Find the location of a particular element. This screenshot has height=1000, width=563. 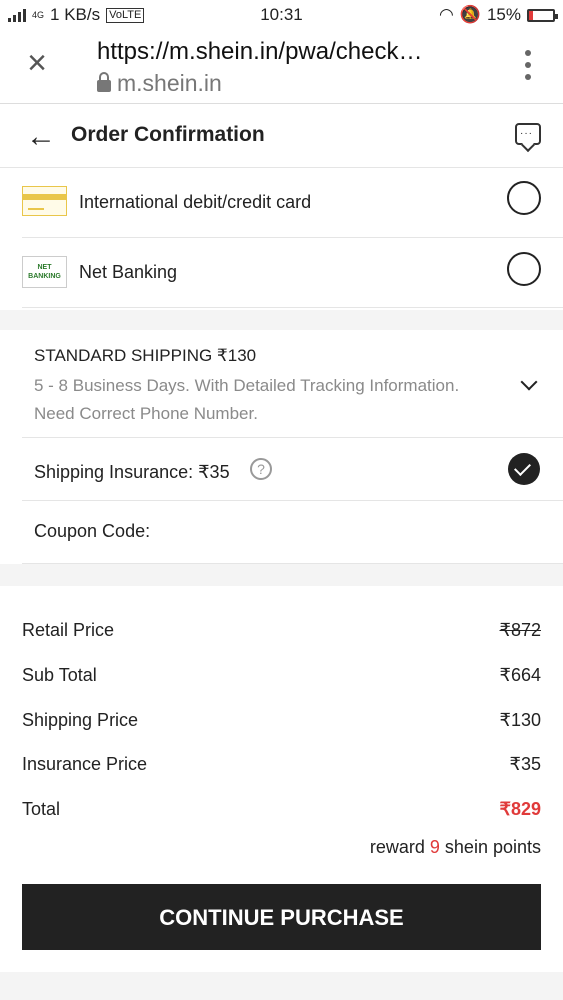

reward-points-value: 9 is located at coordinates (434, 847).